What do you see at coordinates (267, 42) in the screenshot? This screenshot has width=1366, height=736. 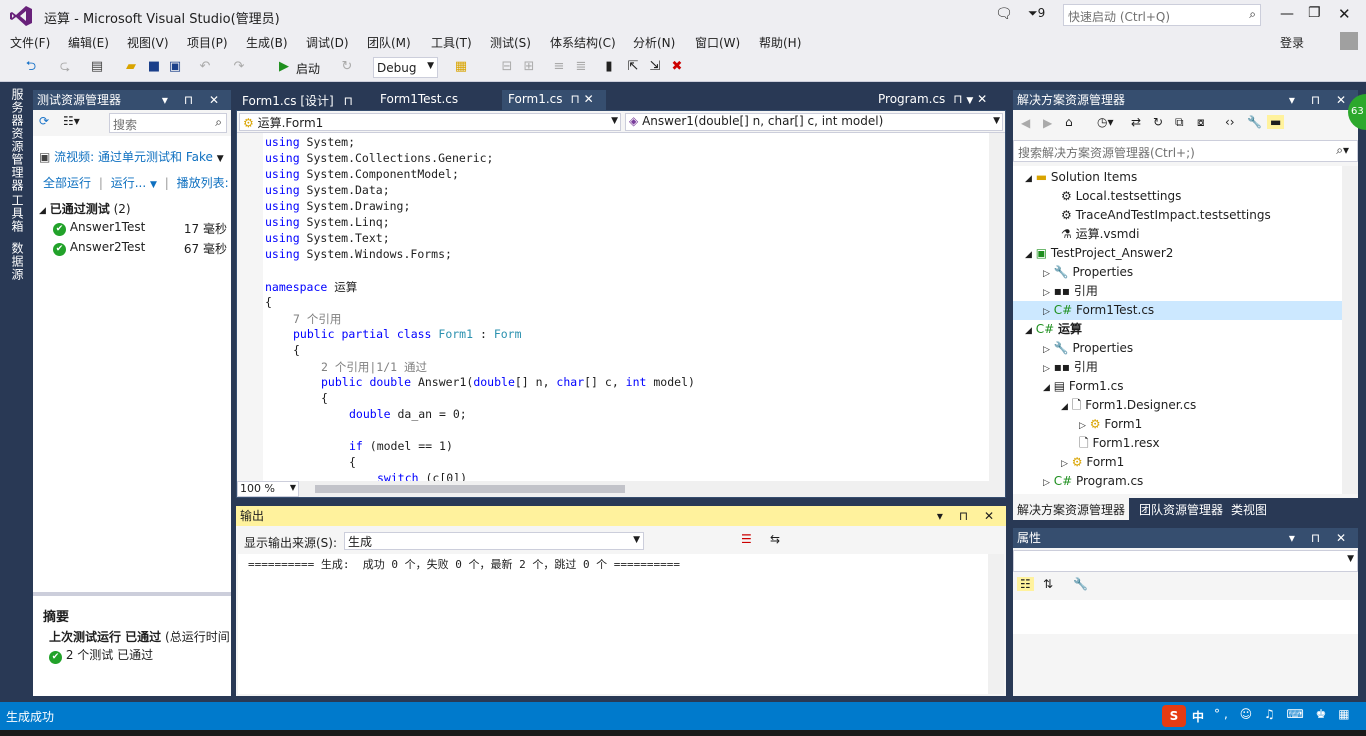 I see `menu-build: 生成(B)` at bounding box center [267, 42].